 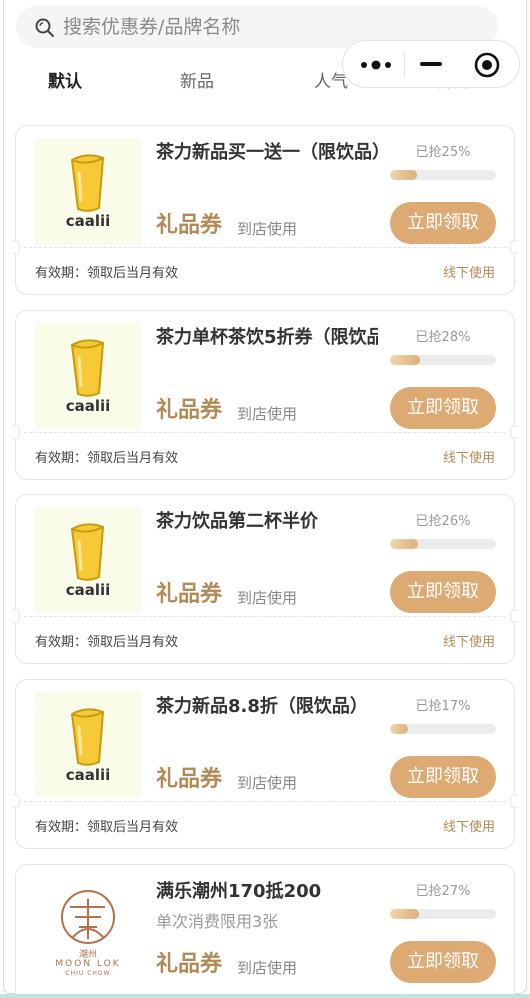 I want to click on grab-percentage: 已抢17%, so click(x=443, y=706).